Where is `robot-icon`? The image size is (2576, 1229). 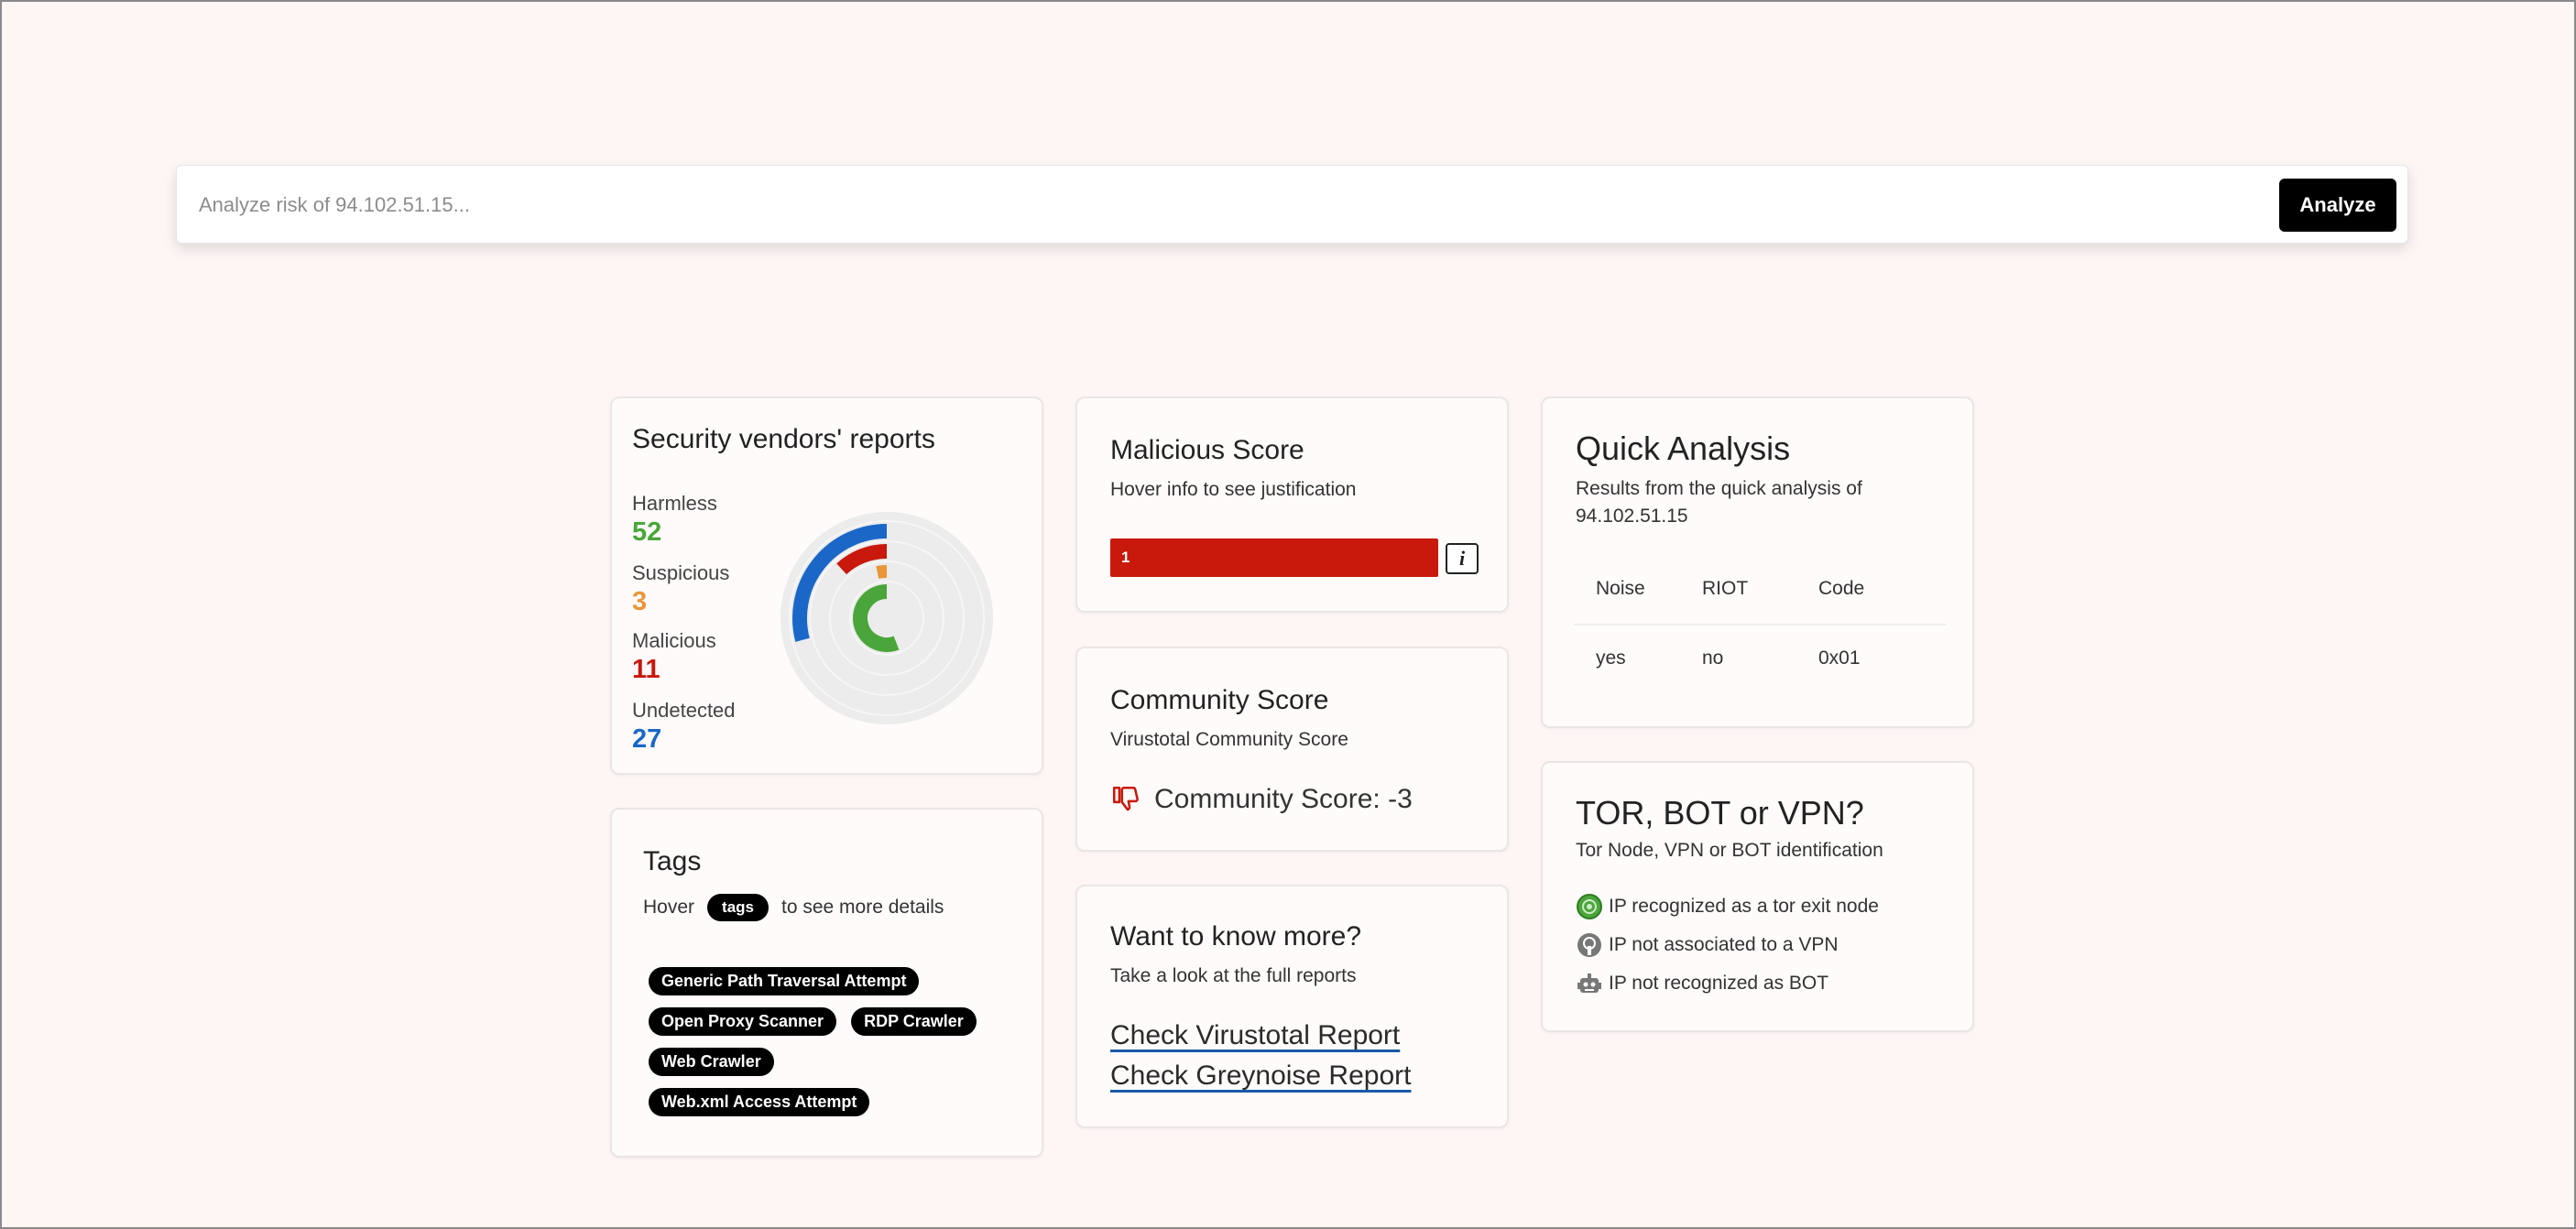
robot-icon is located at coordinates (1590, 983).